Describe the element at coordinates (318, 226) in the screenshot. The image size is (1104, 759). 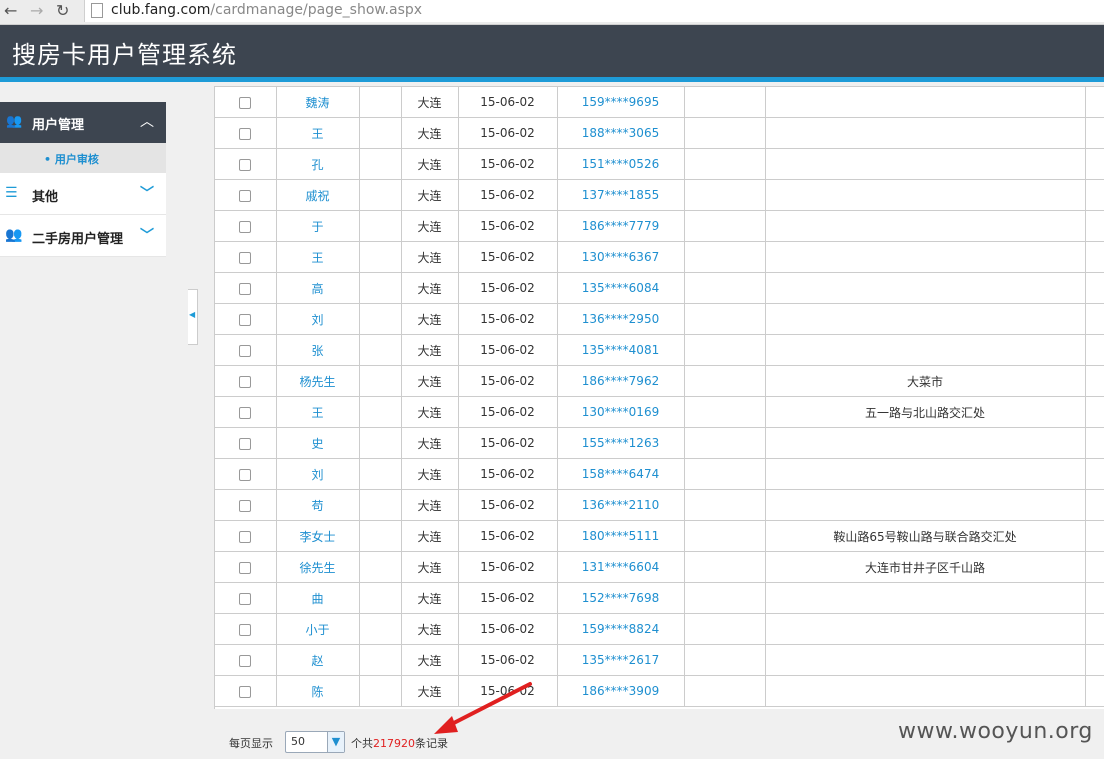
I see `user-name: 于` at that location.